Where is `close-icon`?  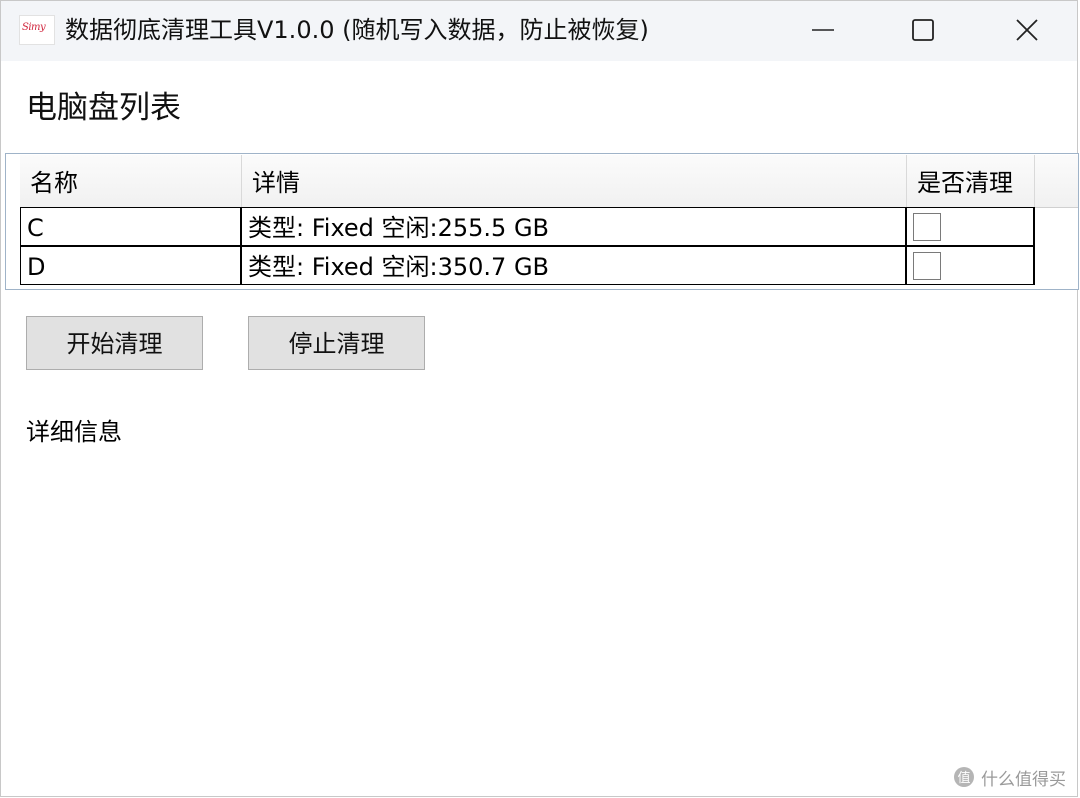
close-icon is located at coordinates (1027, 30).